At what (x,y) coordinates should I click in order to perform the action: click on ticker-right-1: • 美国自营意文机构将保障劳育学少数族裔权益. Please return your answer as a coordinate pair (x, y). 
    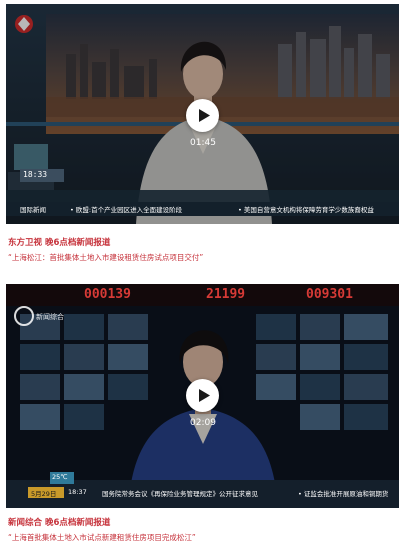
    Looking at the image, I should click on (306, 210).